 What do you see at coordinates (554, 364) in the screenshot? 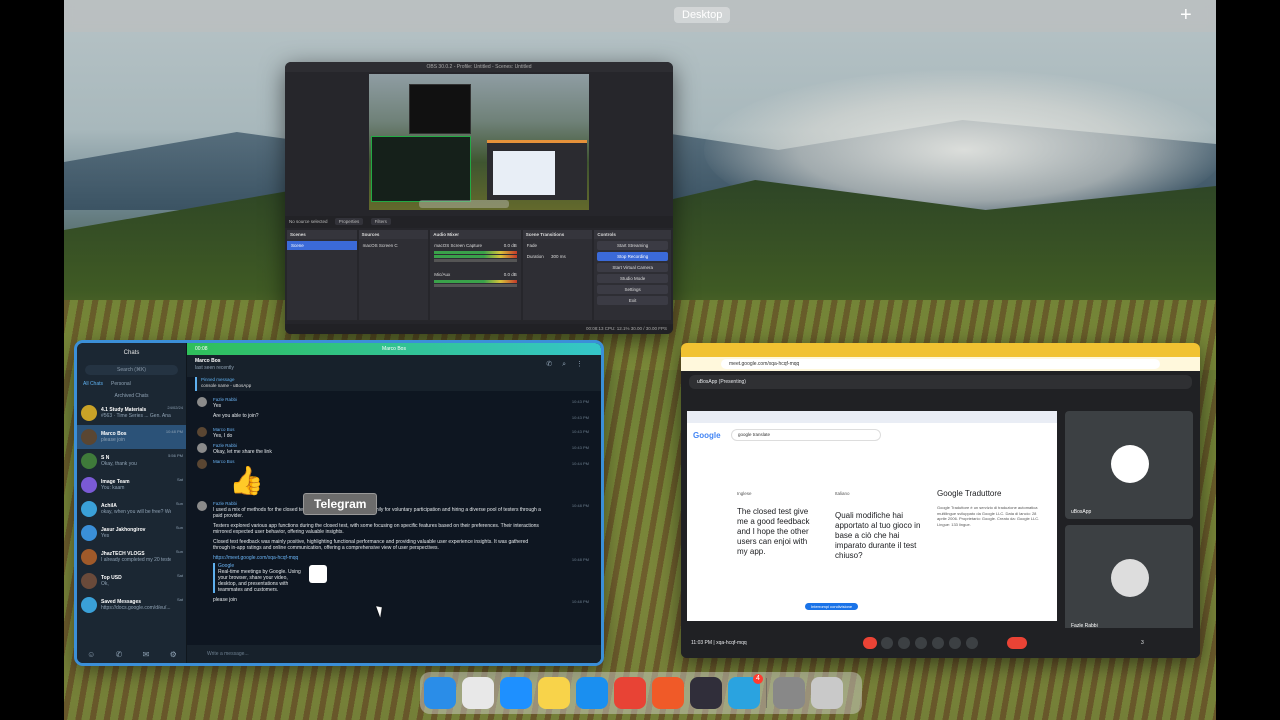
I see `phone-icon: ✆` at bounding box center [554, 364].